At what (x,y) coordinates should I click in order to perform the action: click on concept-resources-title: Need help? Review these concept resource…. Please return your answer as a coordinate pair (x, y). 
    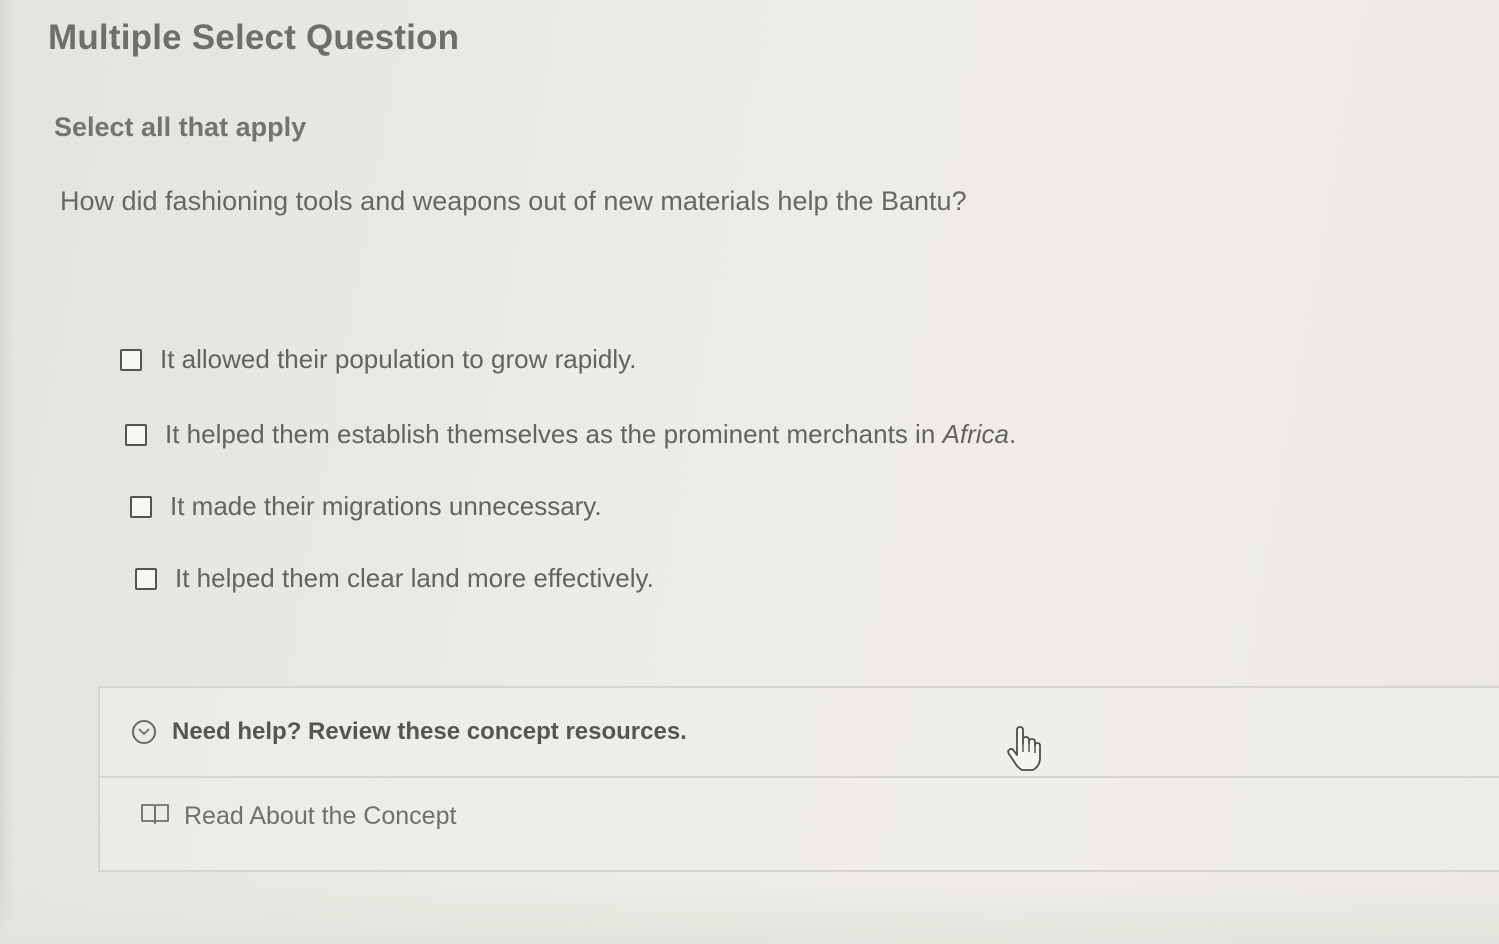
    Looking at the image, I should click on (429, 731).